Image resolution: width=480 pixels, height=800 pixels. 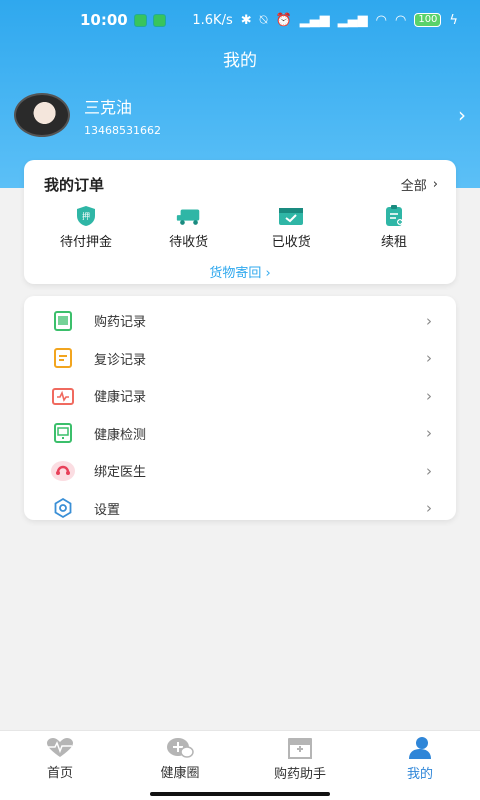 What do you see at coordinates (240, 271) in the screenshot?
I see `return-goods-link: 货物寄回 ›` at bounding box center [240, 271].